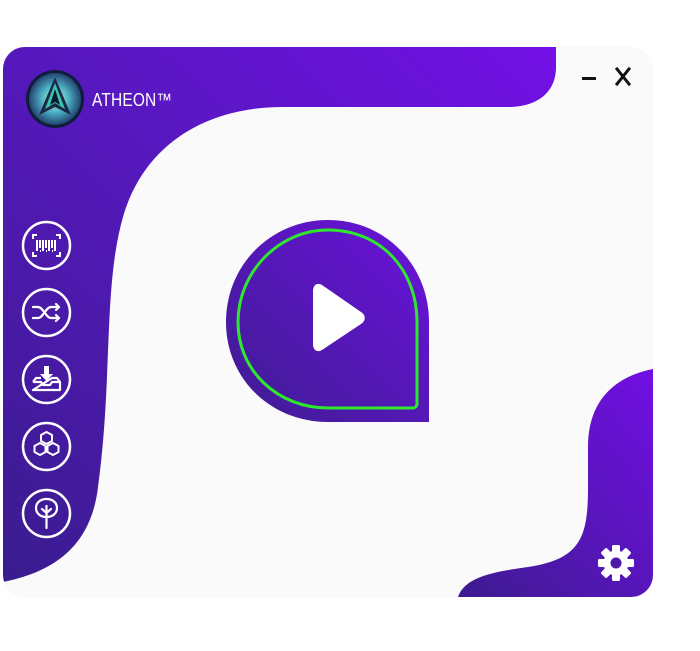 This screenshot has height=651, width=700. I want to click on settings-button, so click(616, 563).